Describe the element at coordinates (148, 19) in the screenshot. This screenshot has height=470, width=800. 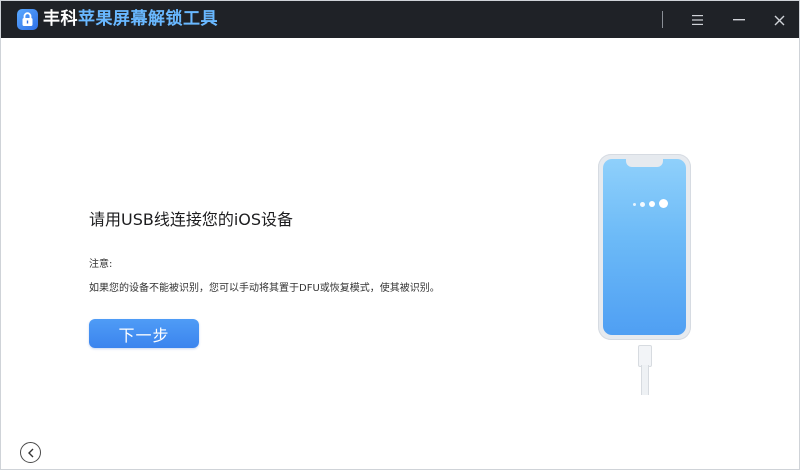
I see `app-title-product: 苹果屏幕解锁工具` at that location.